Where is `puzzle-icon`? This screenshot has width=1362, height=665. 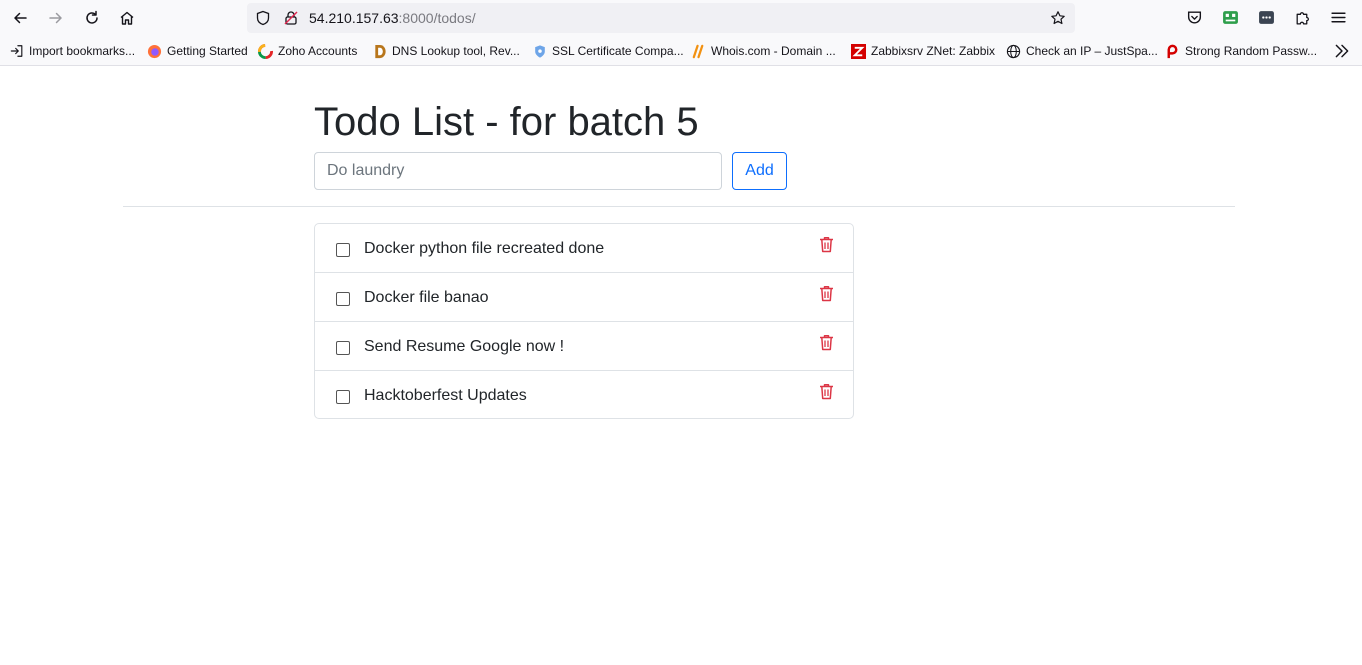
puzzle-icon is located at coordinates (1302, 18).